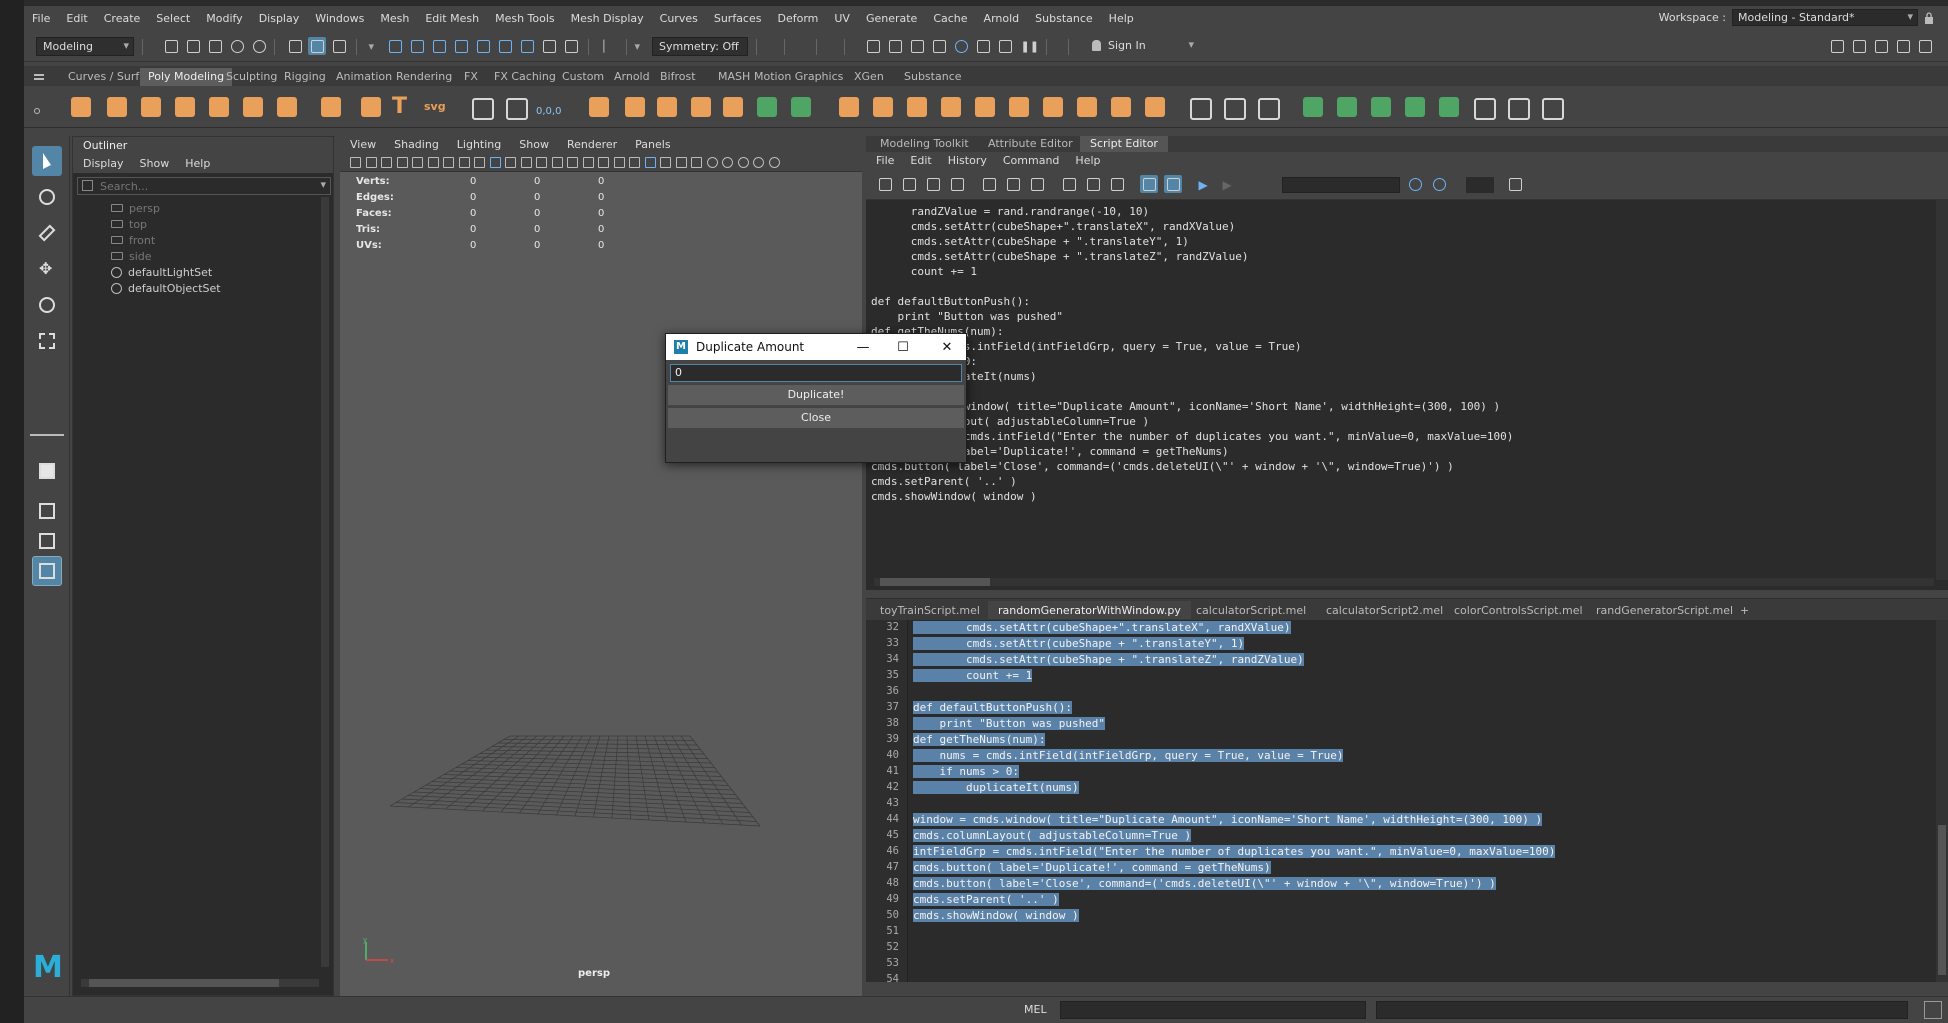 The image size is (1948, 1023). I want to click on multi-cut-icon, so click(1199, 107).